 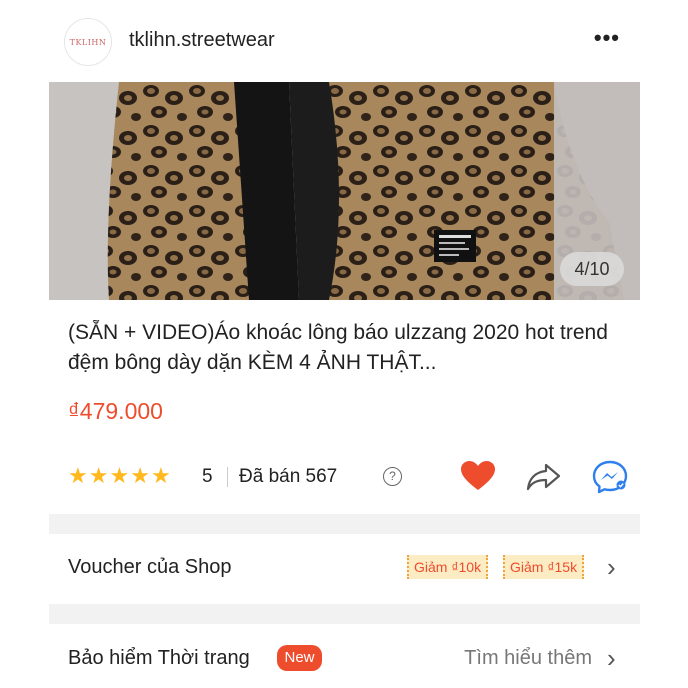 I want to click on voucher-label: Voucher của Shop, so click(x=150, y=567).